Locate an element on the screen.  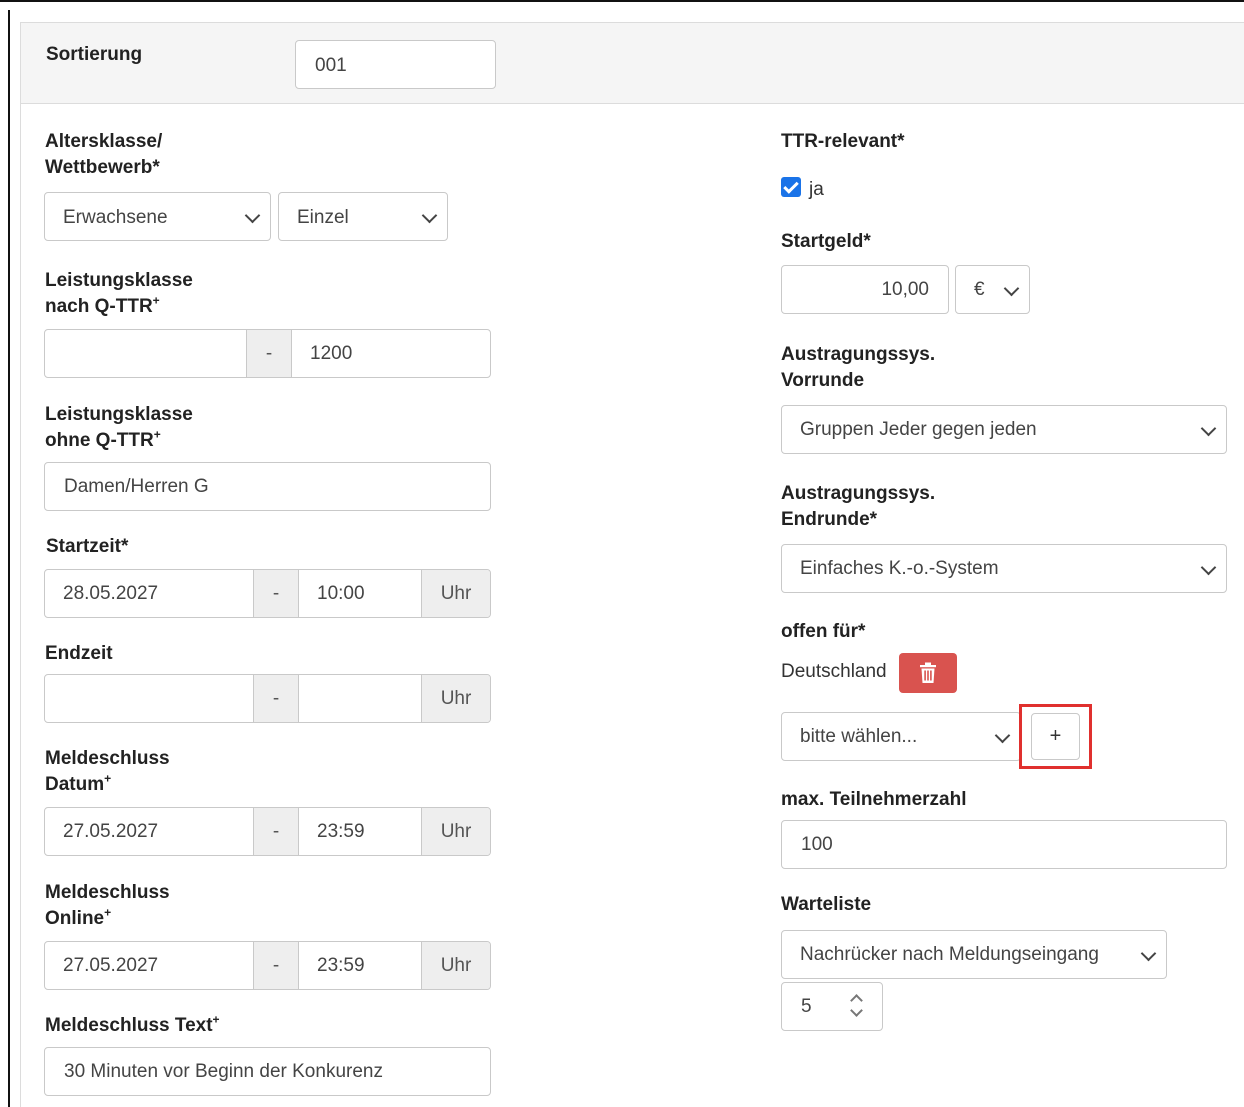
remove-country-button is located at coordinates (928, 673).